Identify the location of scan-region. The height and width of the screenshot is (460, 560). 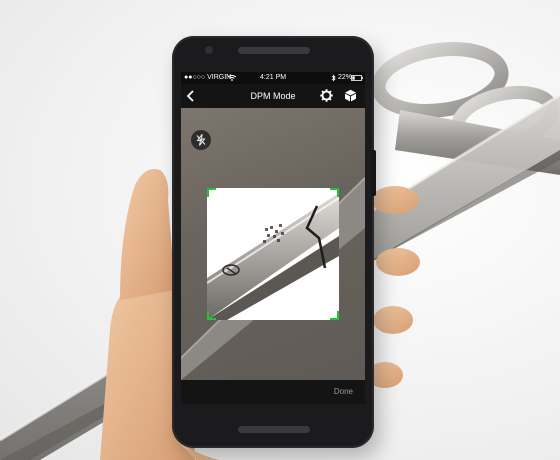
(273, 254).